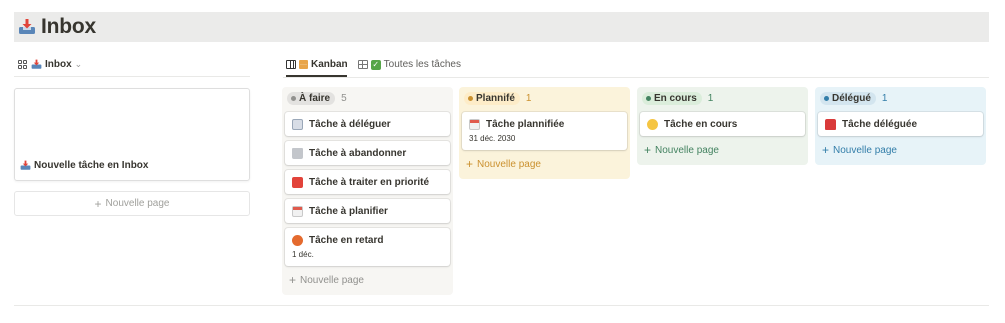 This screenshot has width=1005, height=323. What do you see at coordinates (422, 64) in the screenshot?
I see `tab-all-tasks-label: Toutes les tâches` at bounding box center [422, 64].